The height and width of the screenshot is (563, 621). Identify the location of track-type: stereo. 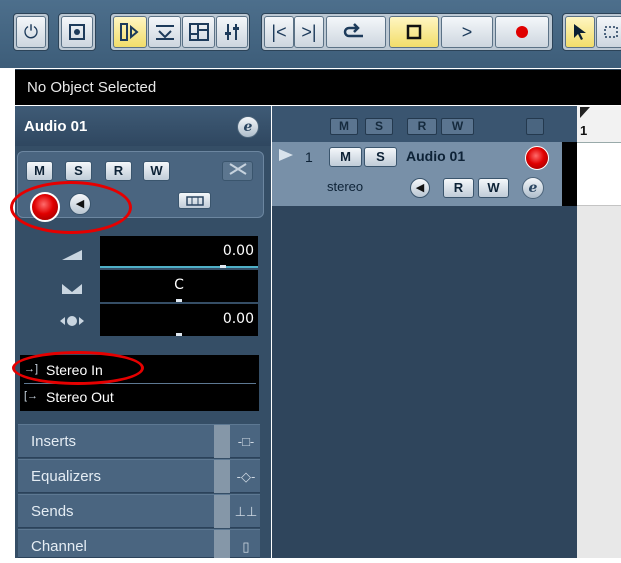
(345, 186).